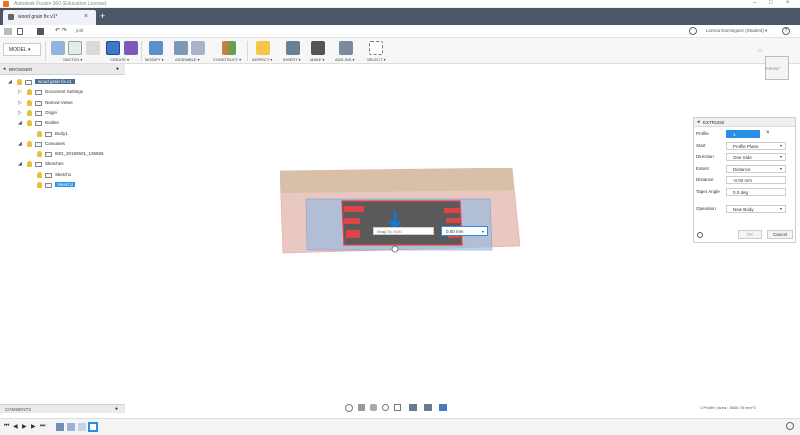 This screenshot has width=800, height=435. I want to click on fit-icon, so click(397, 407).